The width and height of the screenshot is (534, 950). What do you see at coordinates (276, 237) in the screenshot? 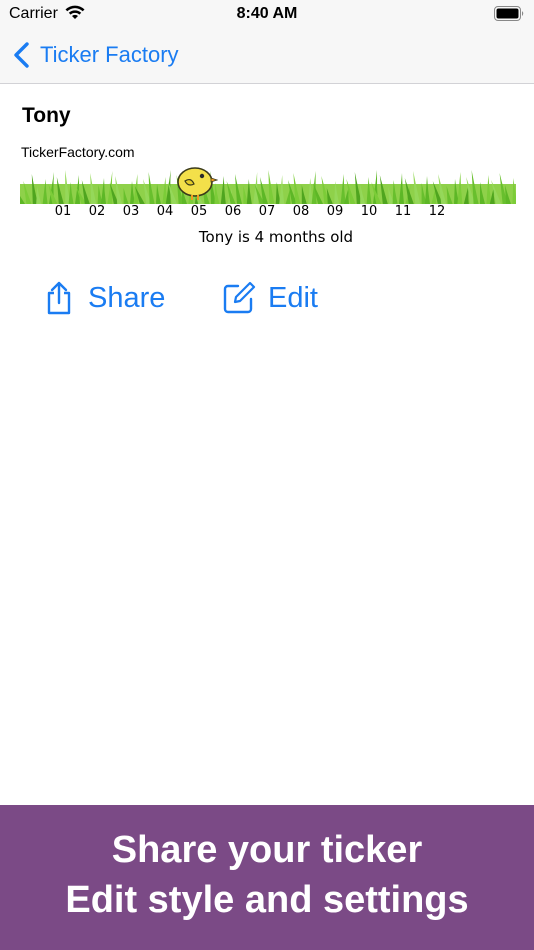
I see `ticker-caption: Tony is 4 months old` at bounding box center [276, 237].